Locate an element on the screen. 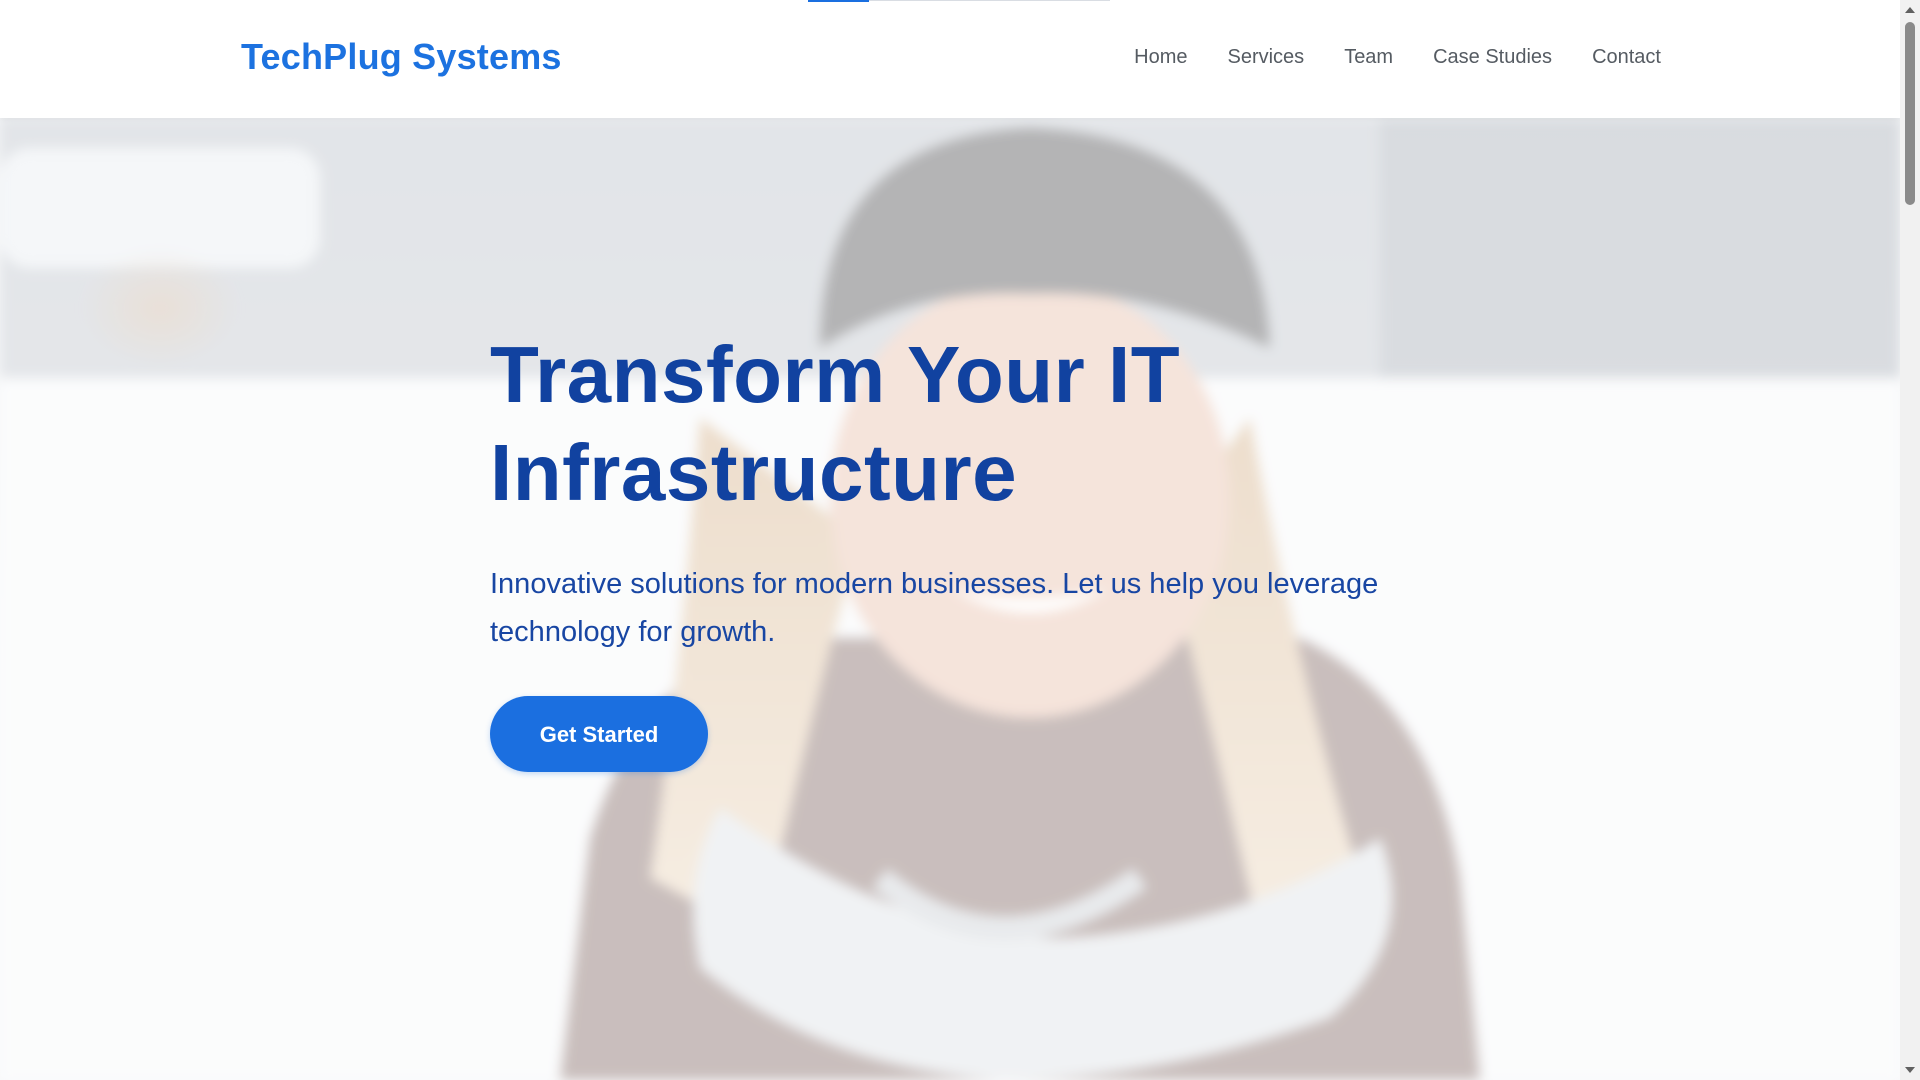  nav-home: Home is located at coordinates (1160, 57).